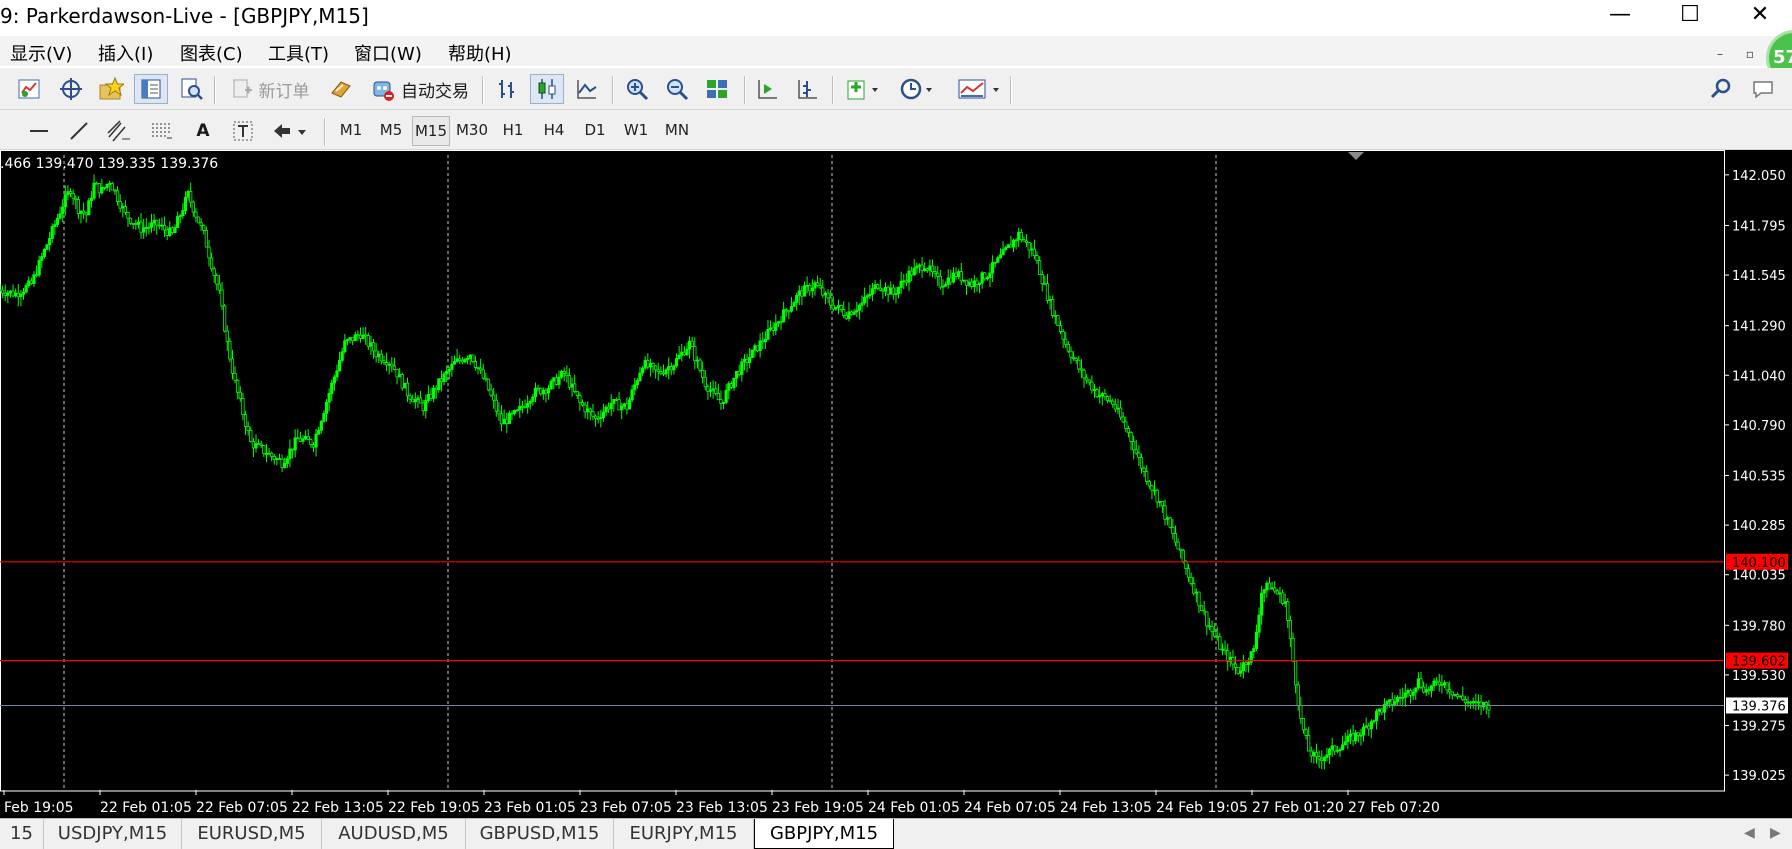 This screenshot has width=1792, height=849. I want to click on chart-tab-active: GBPJPY,M15, so click(824, 834).